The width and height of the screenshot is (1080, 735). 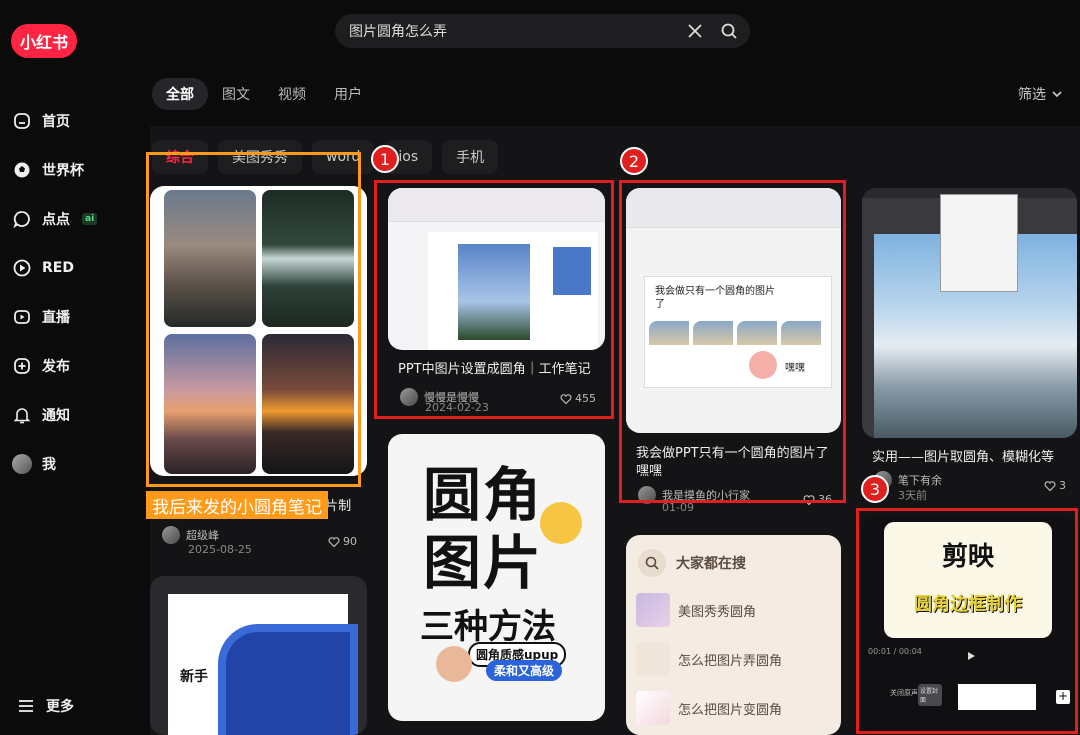 What do you see at coordinates (220, 549) in the screenshot?
I see `note-date: 2025-08-25` at bounding box center [220, 549].